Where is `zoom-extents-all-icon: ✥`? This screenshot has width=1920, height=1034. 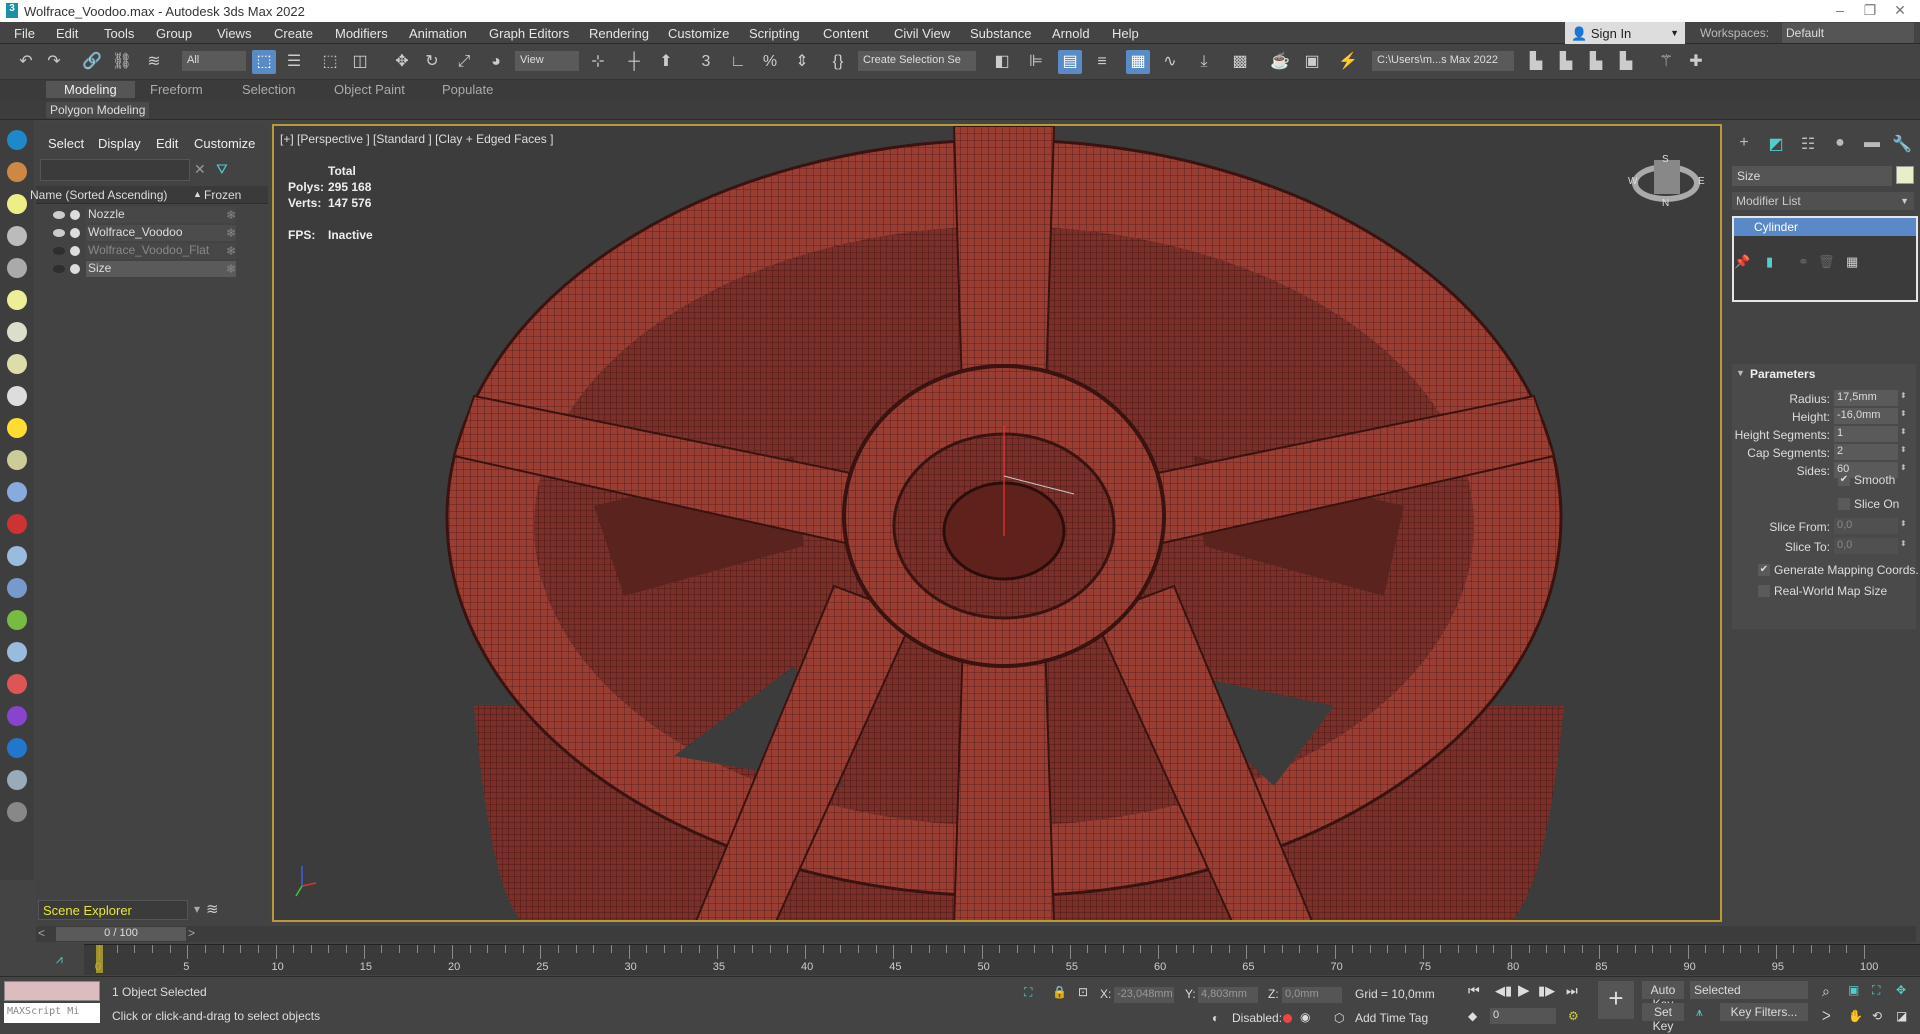
zoom-extents-all-icon: ✥ is located at coordinates (1901, 990).